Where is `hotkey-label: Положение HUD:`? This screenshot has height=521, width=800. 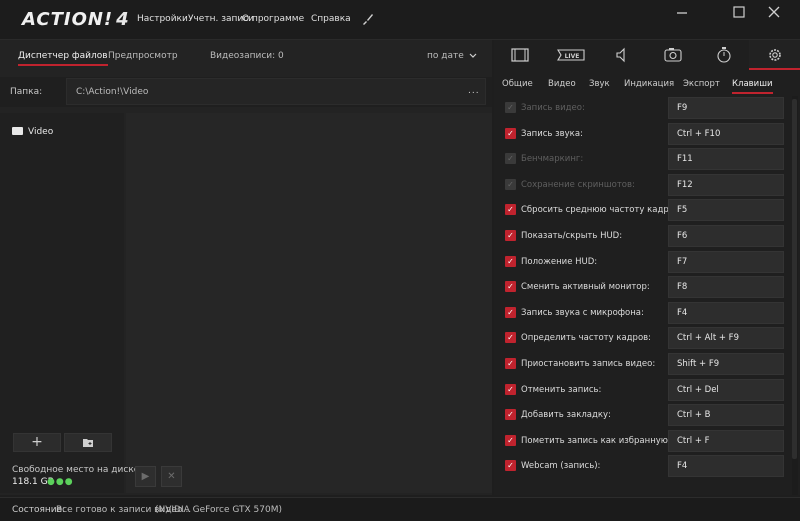 hotkey-label: Положение HUD: is located at coordinates (559, 261).